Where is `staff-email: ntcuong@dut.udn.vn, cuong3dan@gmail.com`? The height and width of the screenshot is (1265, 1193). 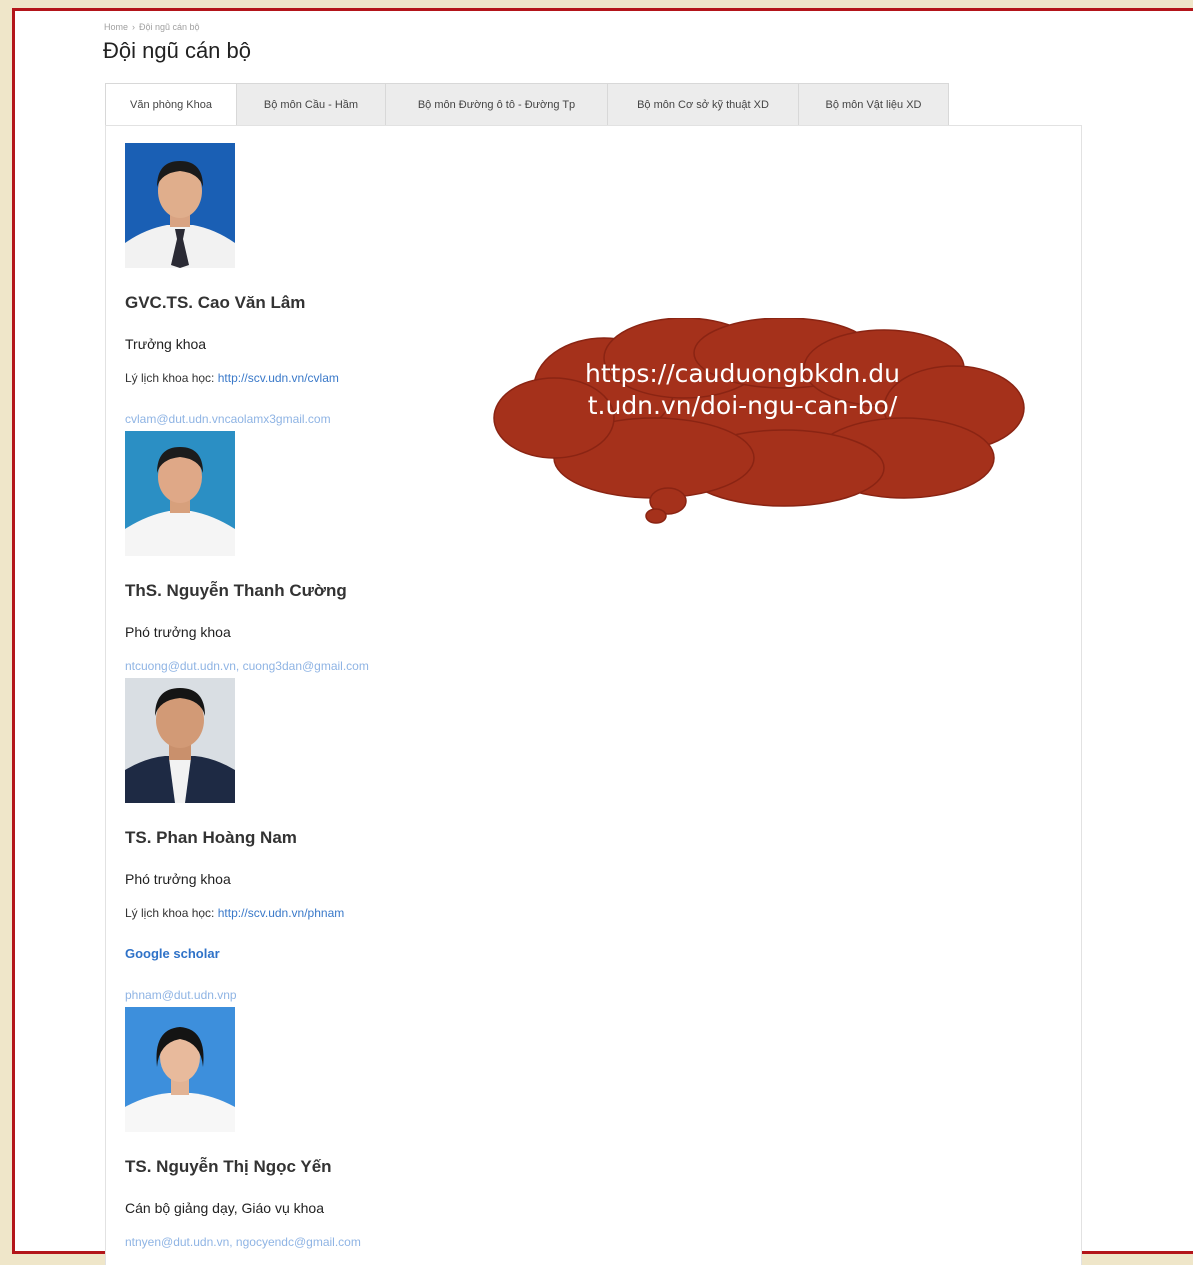 staff-email: ntcuong@dut.udn.vn, cuong3dan@gmail.com is located at coordinates (247, 666).